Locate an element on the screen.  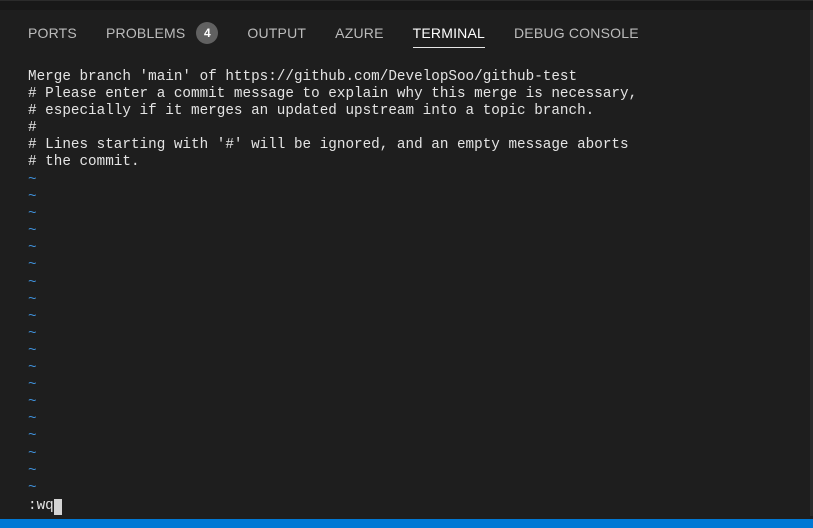
tab-azure: AZURE is located at coordinates (359, 33).